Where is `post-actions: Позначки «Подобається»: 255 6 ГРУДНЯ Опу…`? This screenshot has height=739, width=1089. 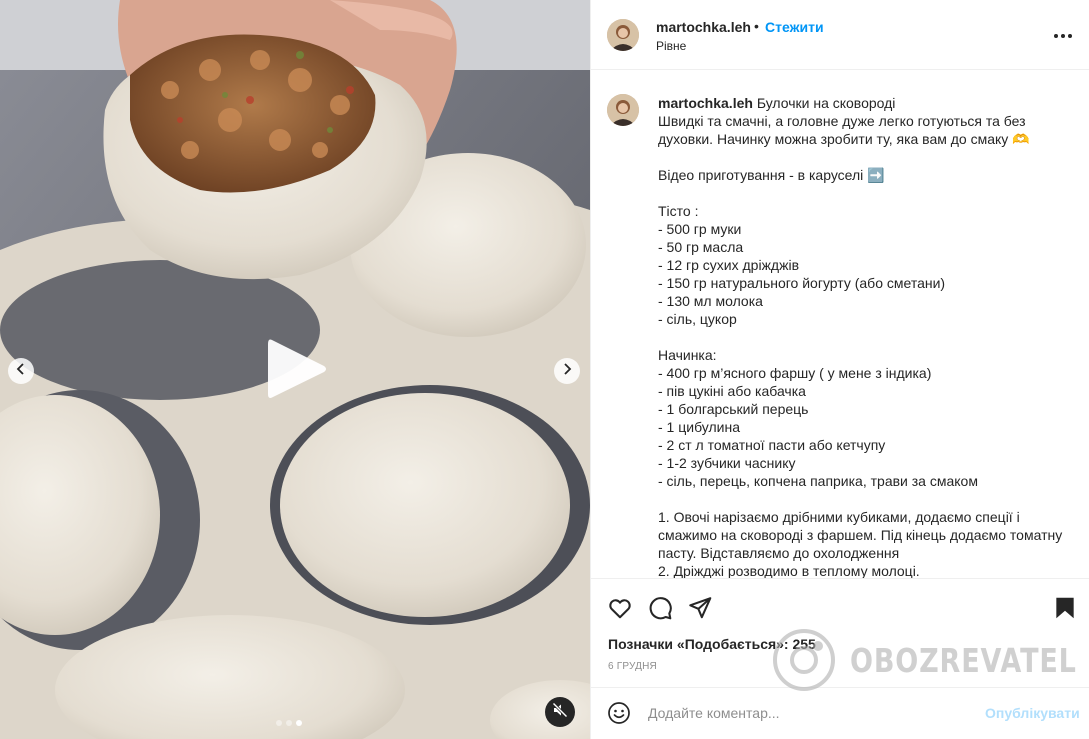 post-actions: Позначки «Подобається»: 255 6 ГРУДНЯ Опу… is located at coordinates (840, 657).